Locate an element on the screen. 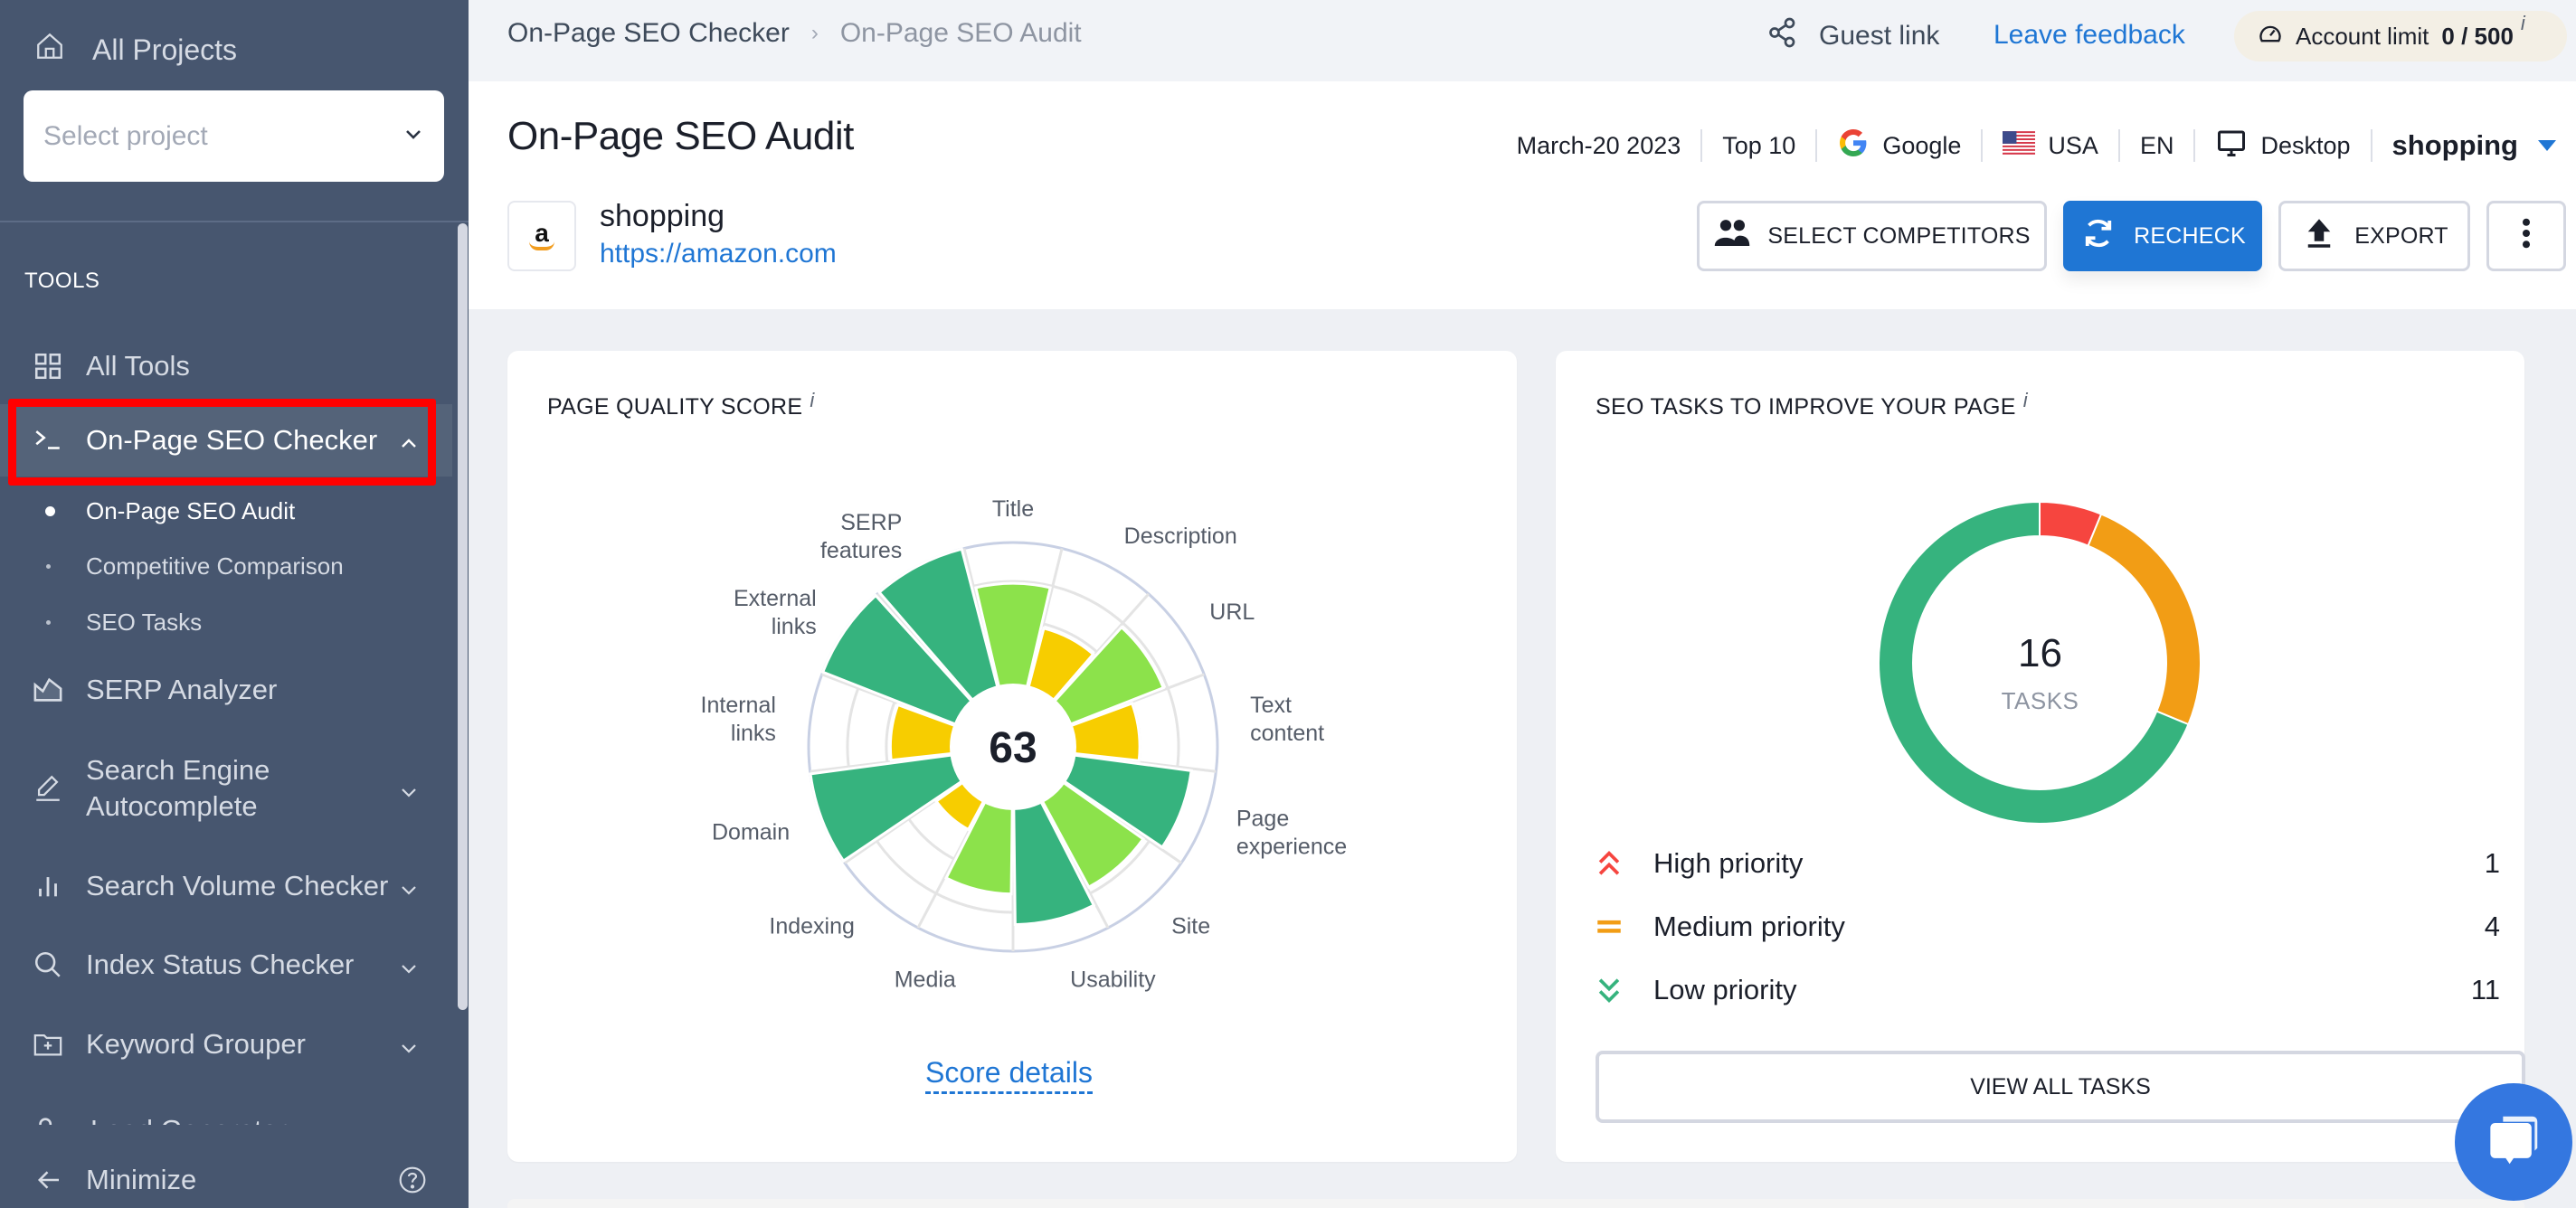  double-chevron-down-icon is located at coordinates (1609, 991).